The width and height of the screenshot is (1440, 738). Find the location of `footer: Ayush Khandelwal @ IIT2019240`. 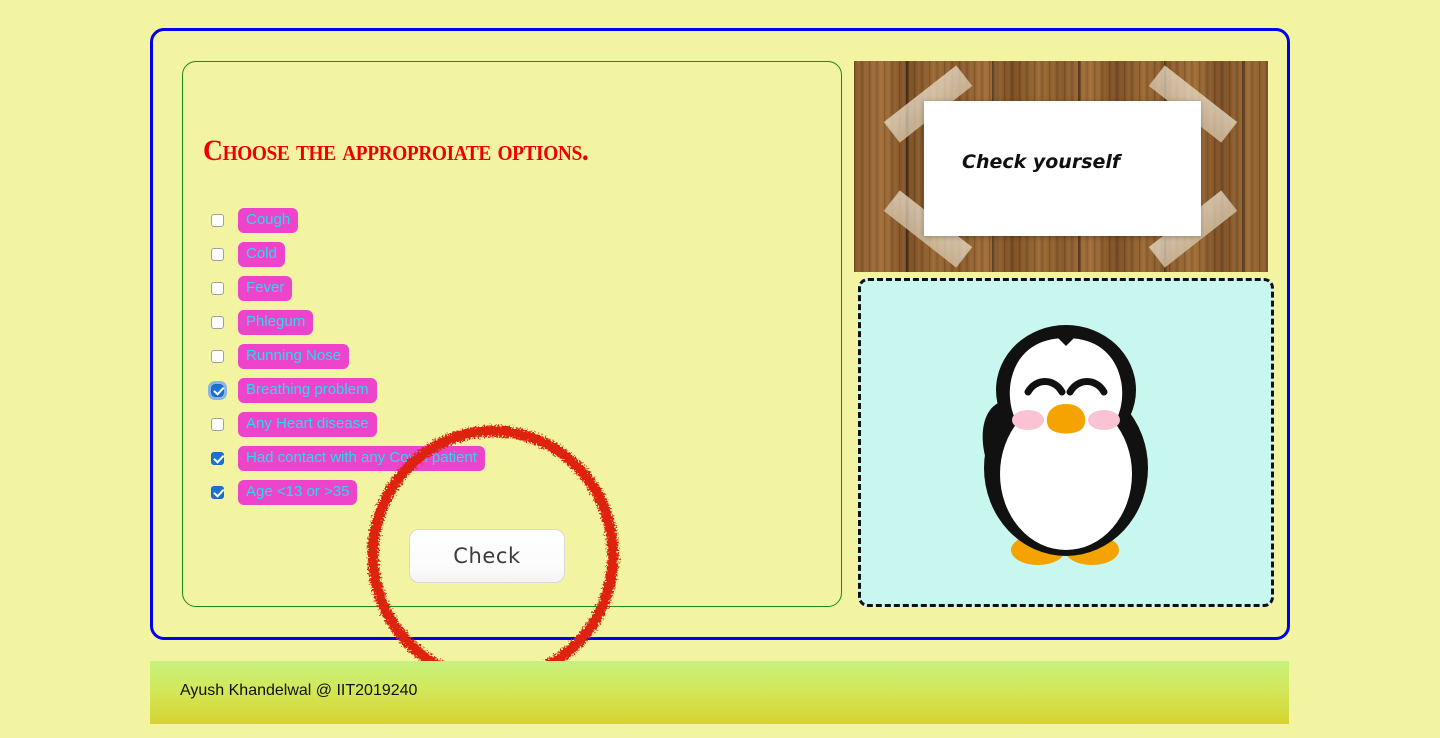

footer: Ayush Khandelwal @ IIT2019240 is located at coordinates (719, 692).